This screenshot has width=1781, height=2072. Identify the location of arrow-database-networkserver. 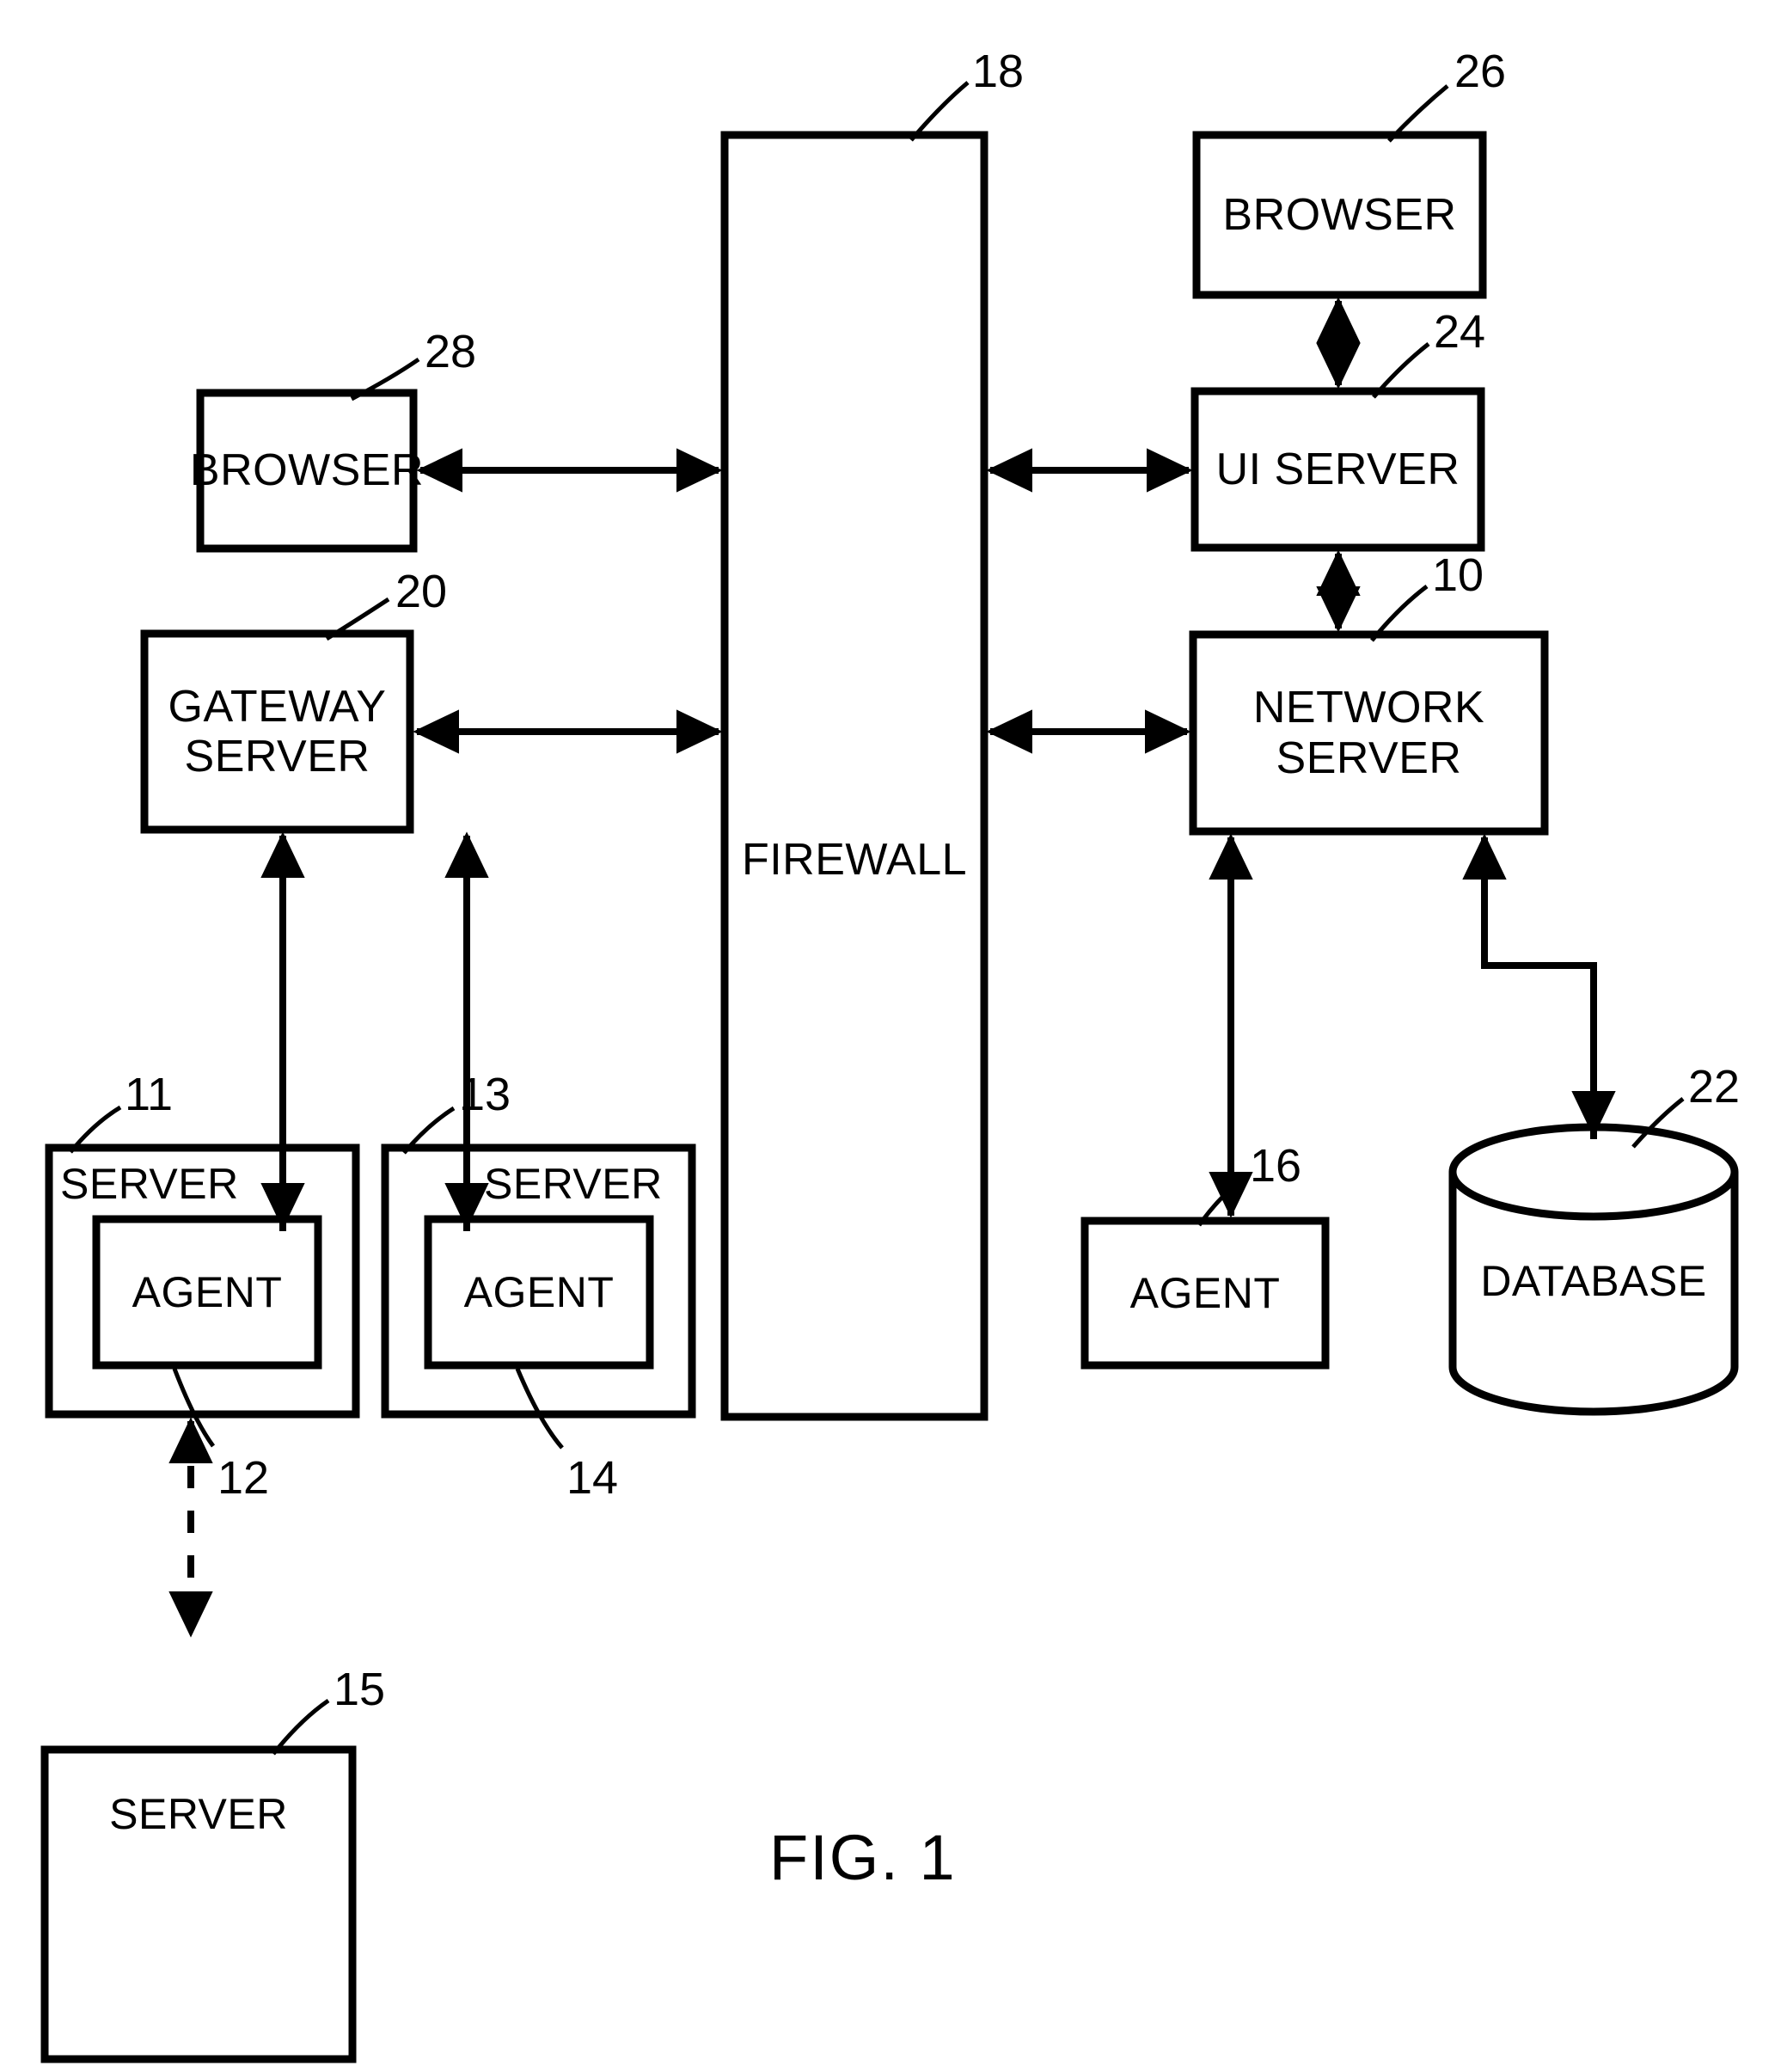
(1529, 986).